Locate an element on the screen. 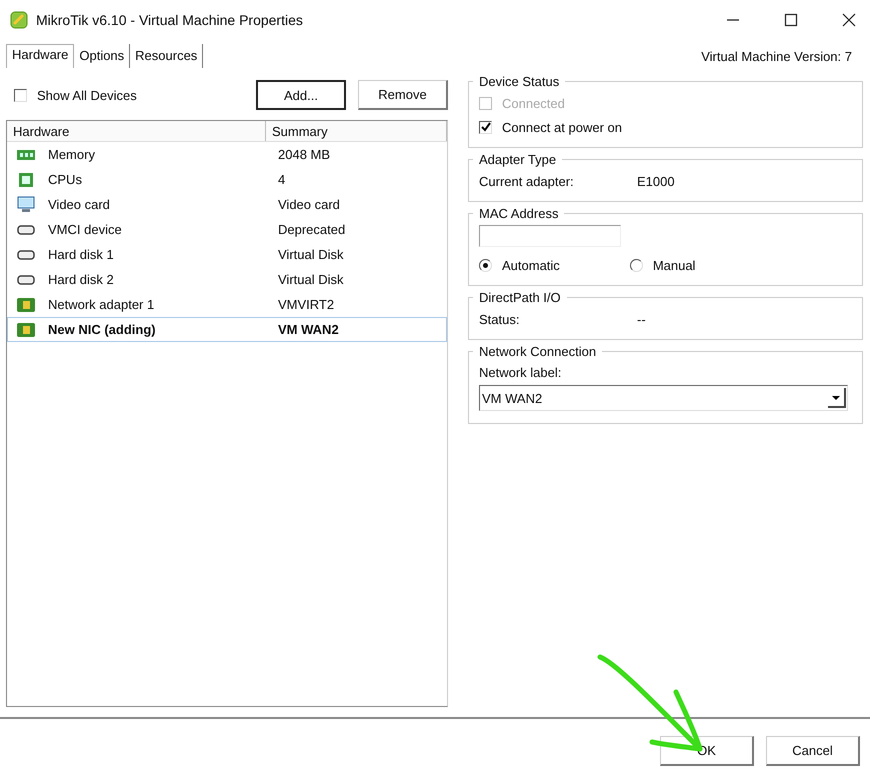 Image resolution: width=870 pixels, height=783 pixels. field-label: Network label: is located at coordinates (520, 373).